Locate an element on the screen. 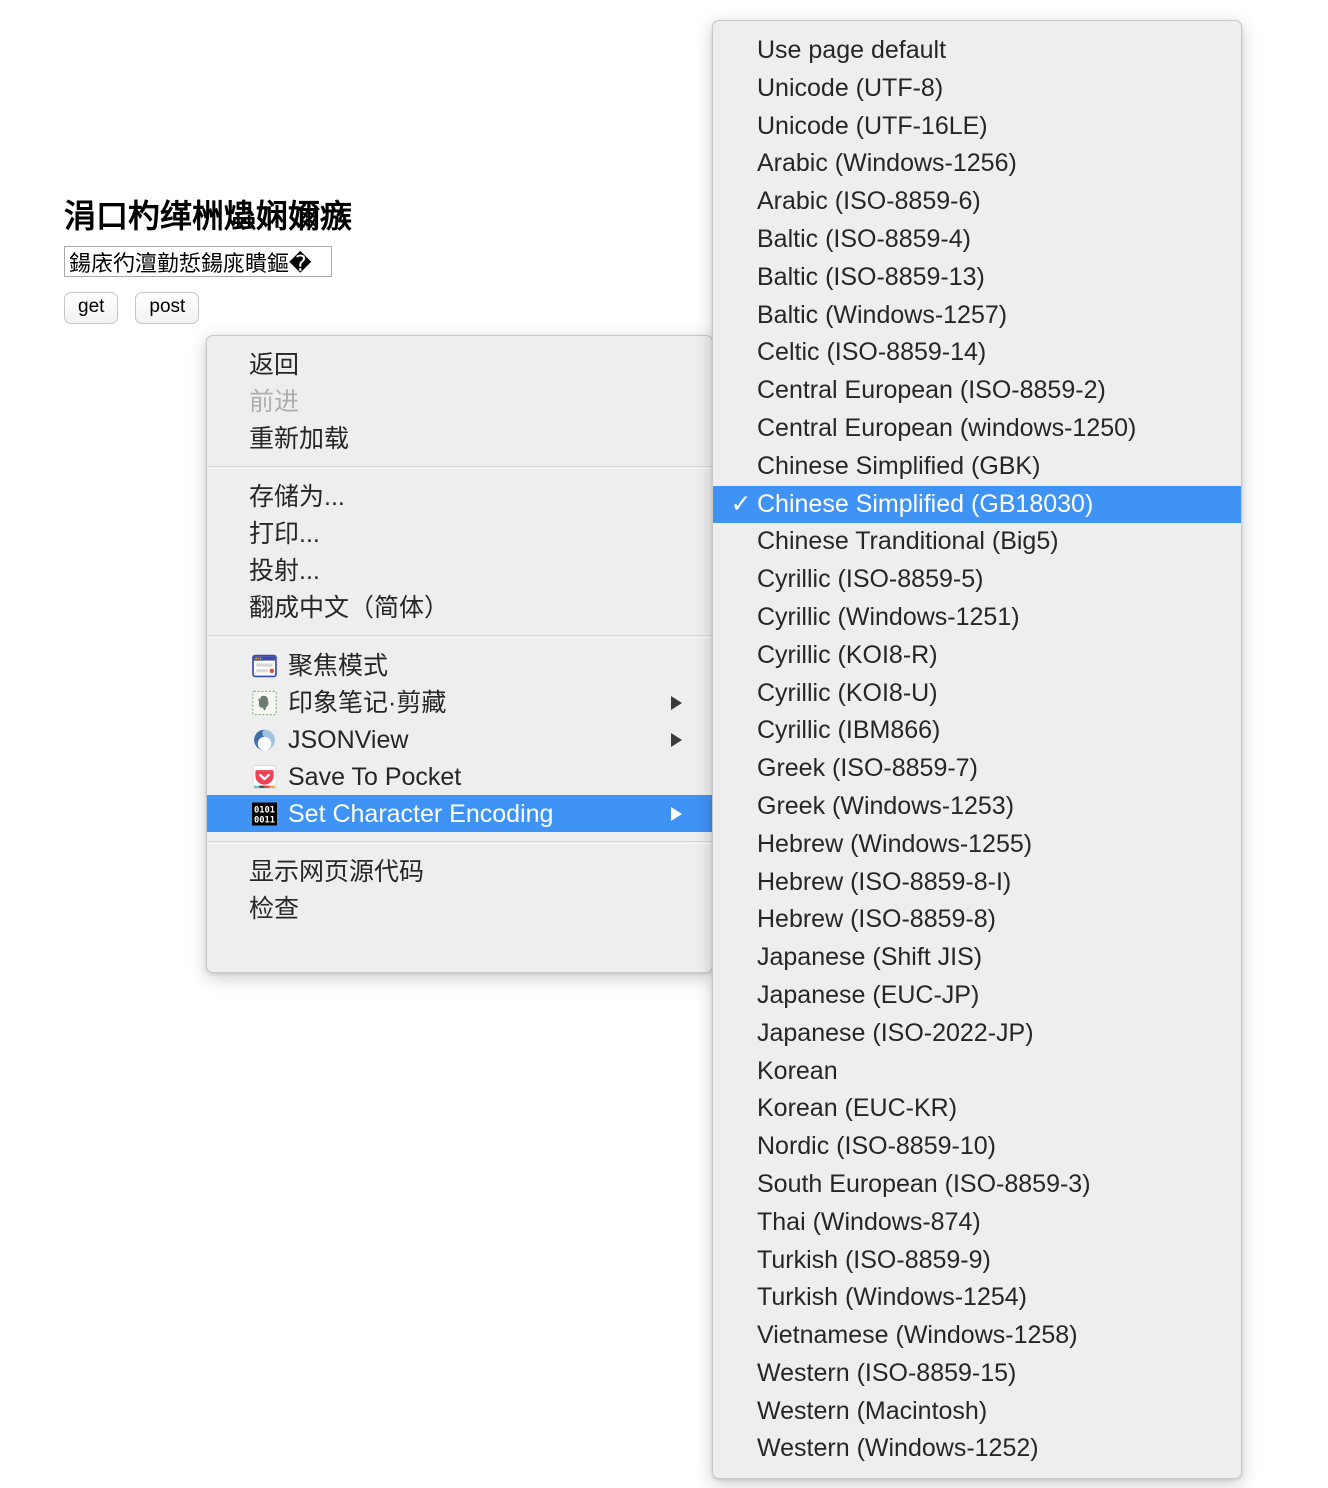 This screenshot has width=1328, height=1488. encoding-menu-item-label: Chinese Simplified (GBK) is located at coordinates (899, 465).